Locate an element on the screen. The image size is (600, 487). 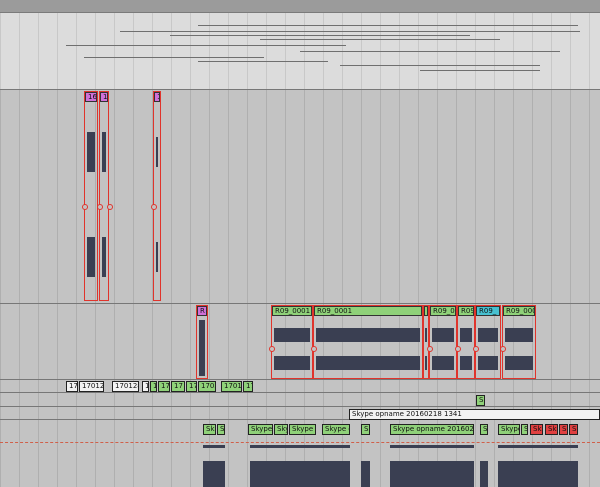
audio-clip: R is located at coordinates (202, 342).